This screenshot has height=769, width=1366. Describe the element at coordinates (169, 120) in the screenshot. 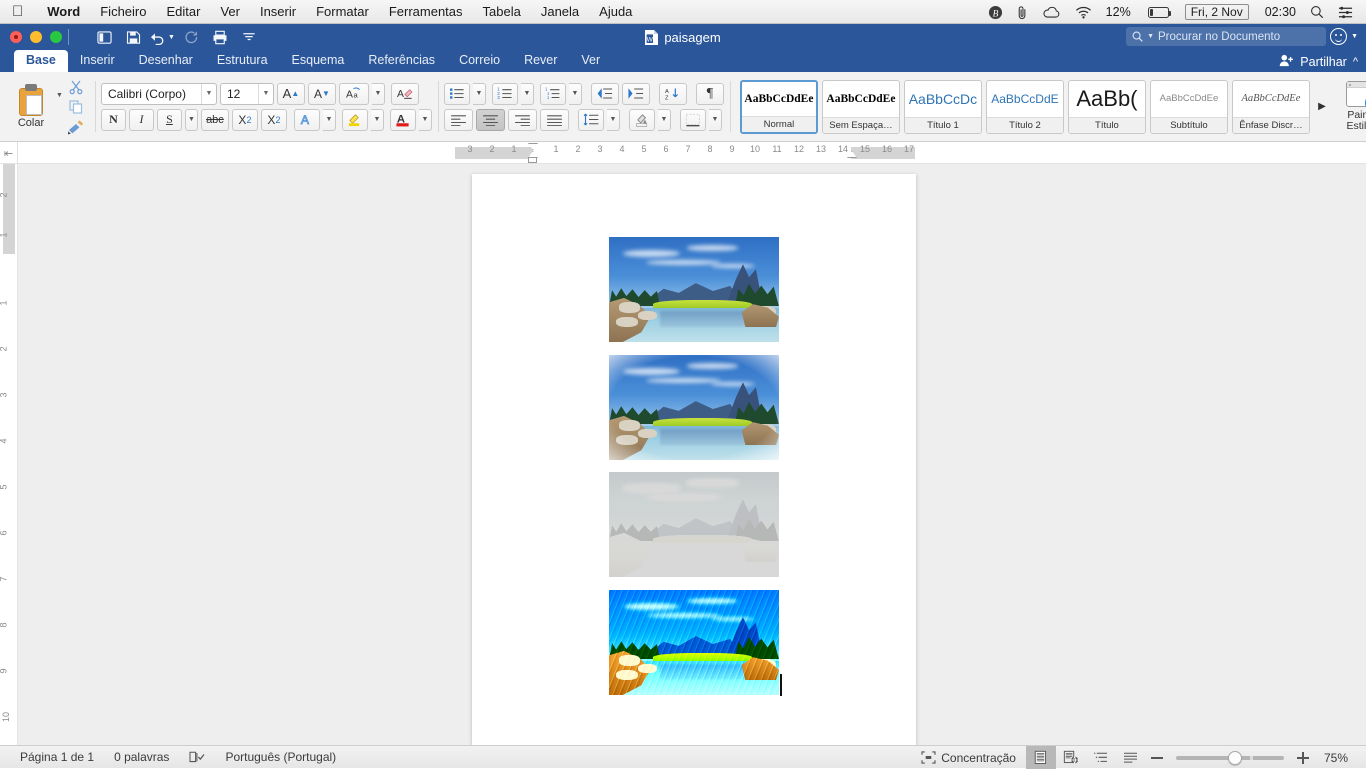

I see `underline-button: S` at that location.